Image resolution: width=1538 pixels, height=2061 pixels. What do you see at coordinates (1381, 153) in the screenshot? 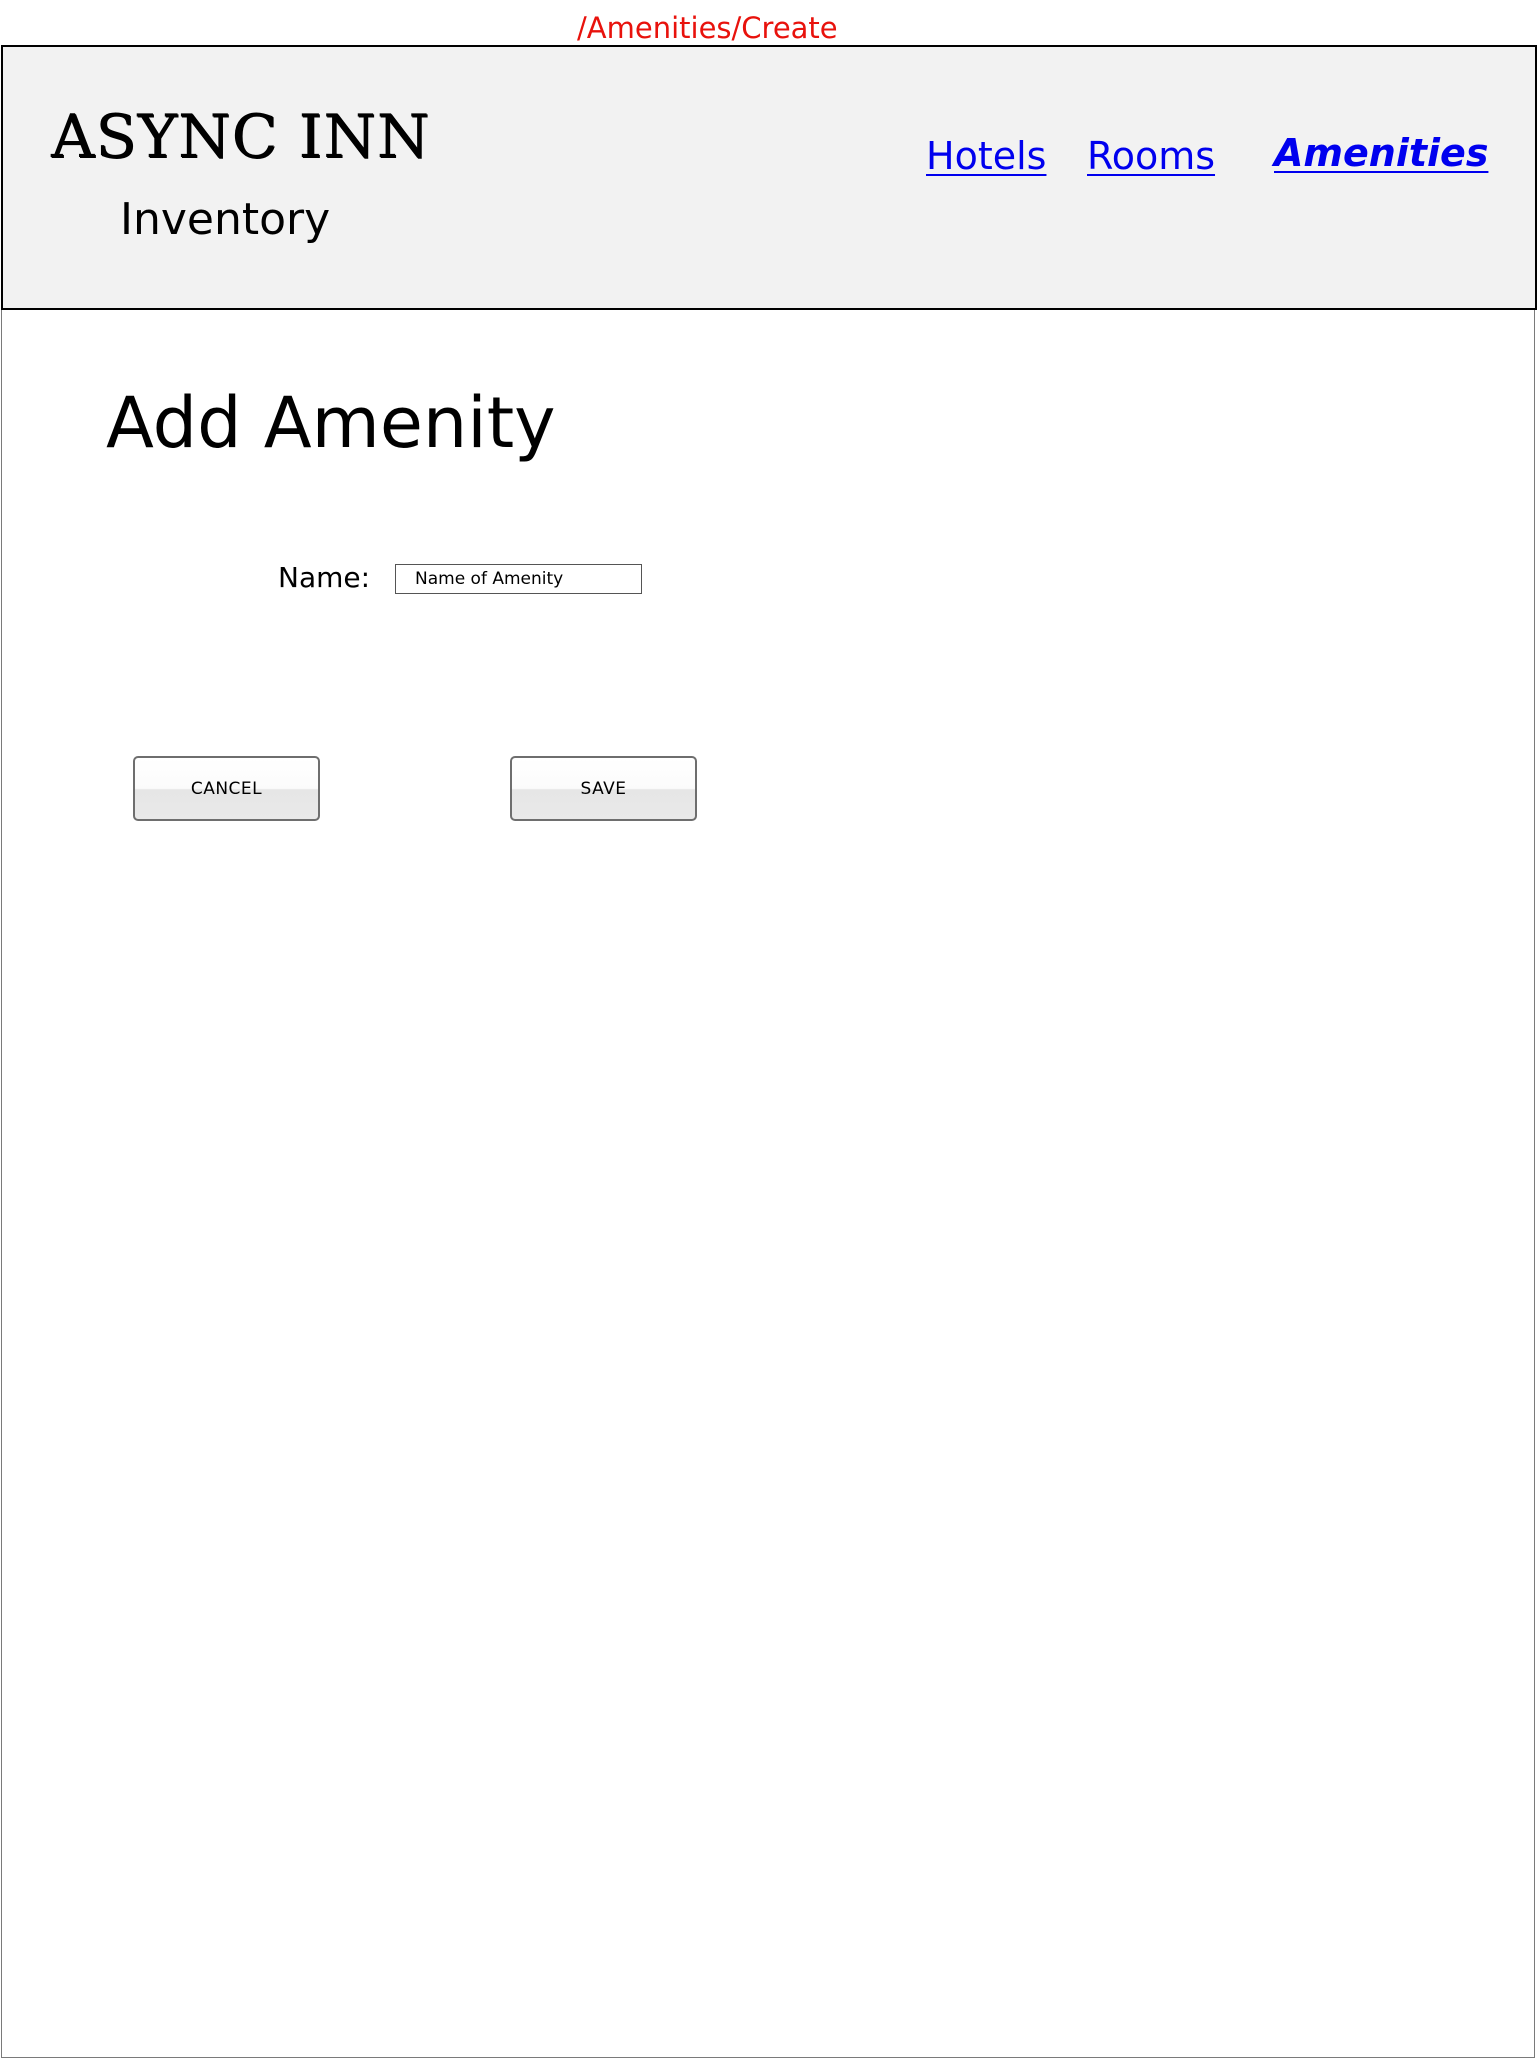
I see `nav-link-amenities: Amenities` at bounding box center [1381, 153].